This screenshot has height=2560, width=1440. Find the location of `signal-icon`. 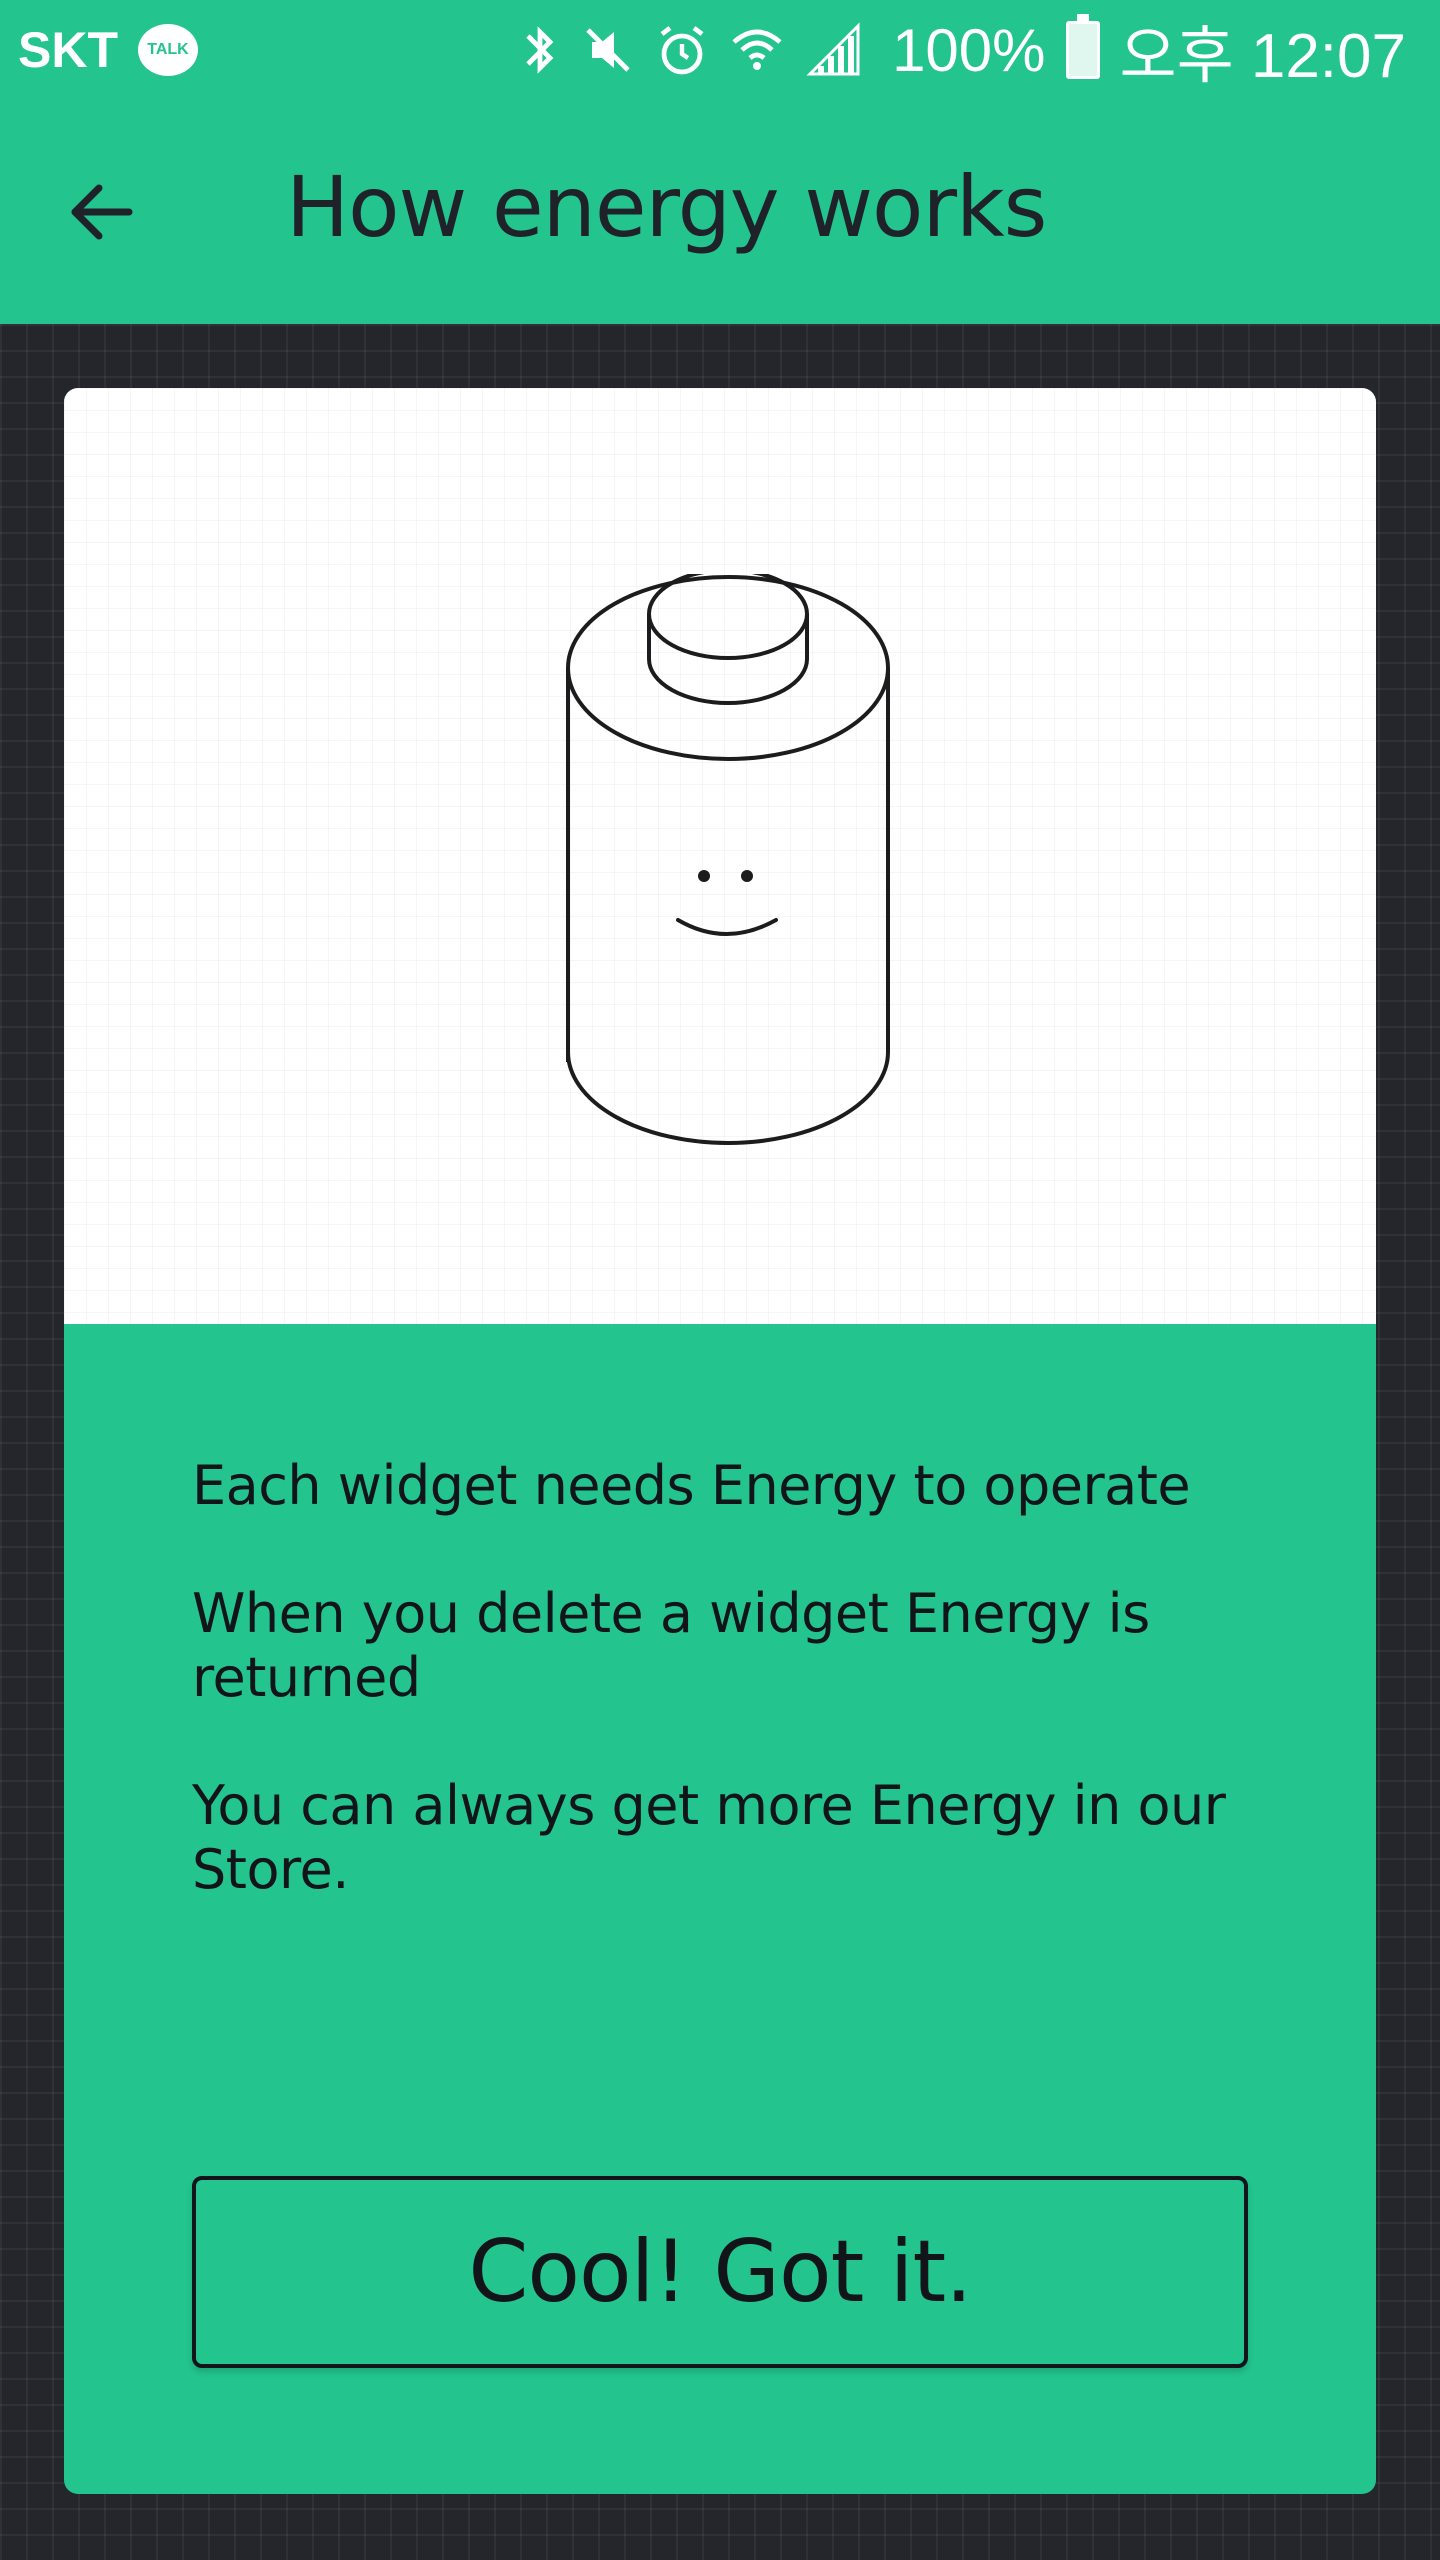

signal-icon is located at coordinates (833, 49).